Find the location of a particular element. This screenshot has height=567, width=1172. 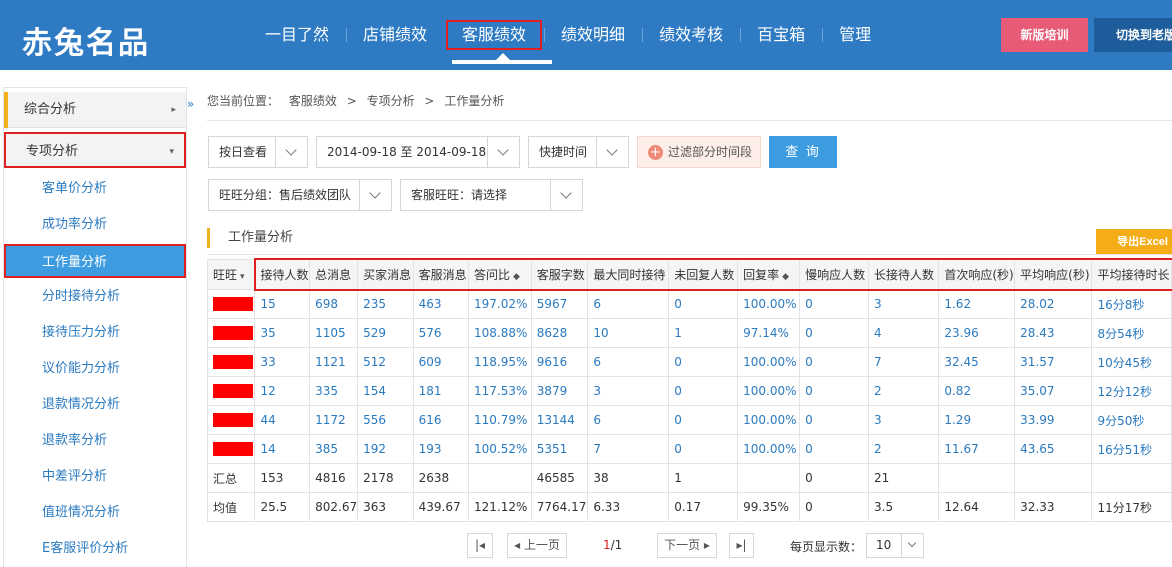

table-cell: 3879 is located at coordinates (559, 391).